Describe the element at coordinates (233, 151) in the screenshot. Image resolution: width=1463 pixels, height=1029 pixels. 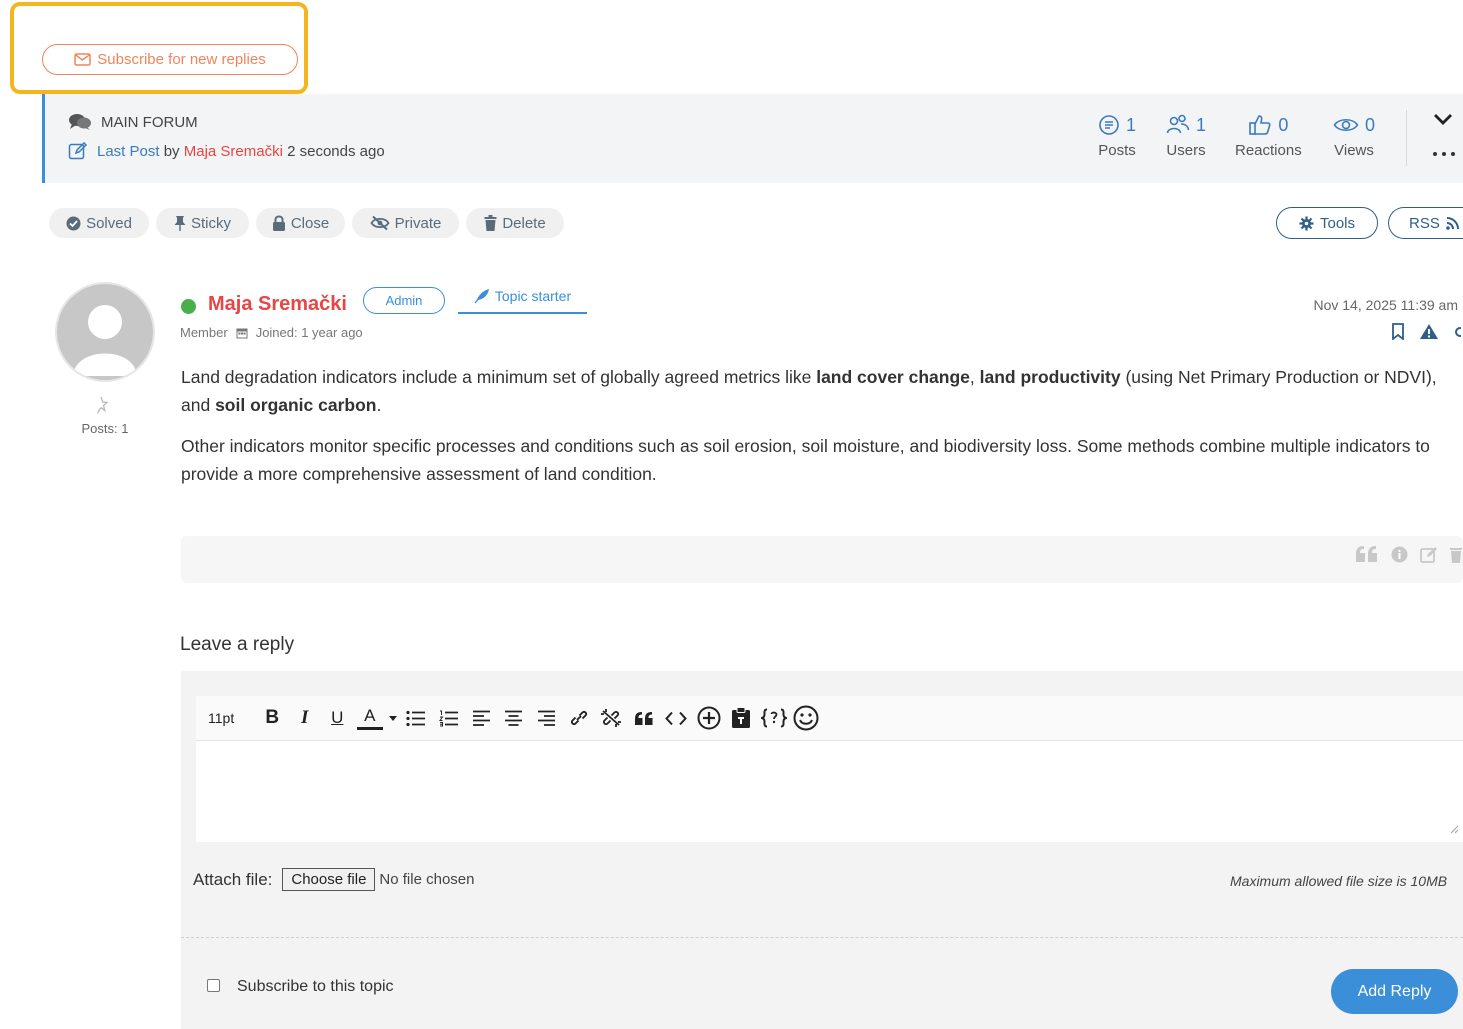
I see `last-post-author: Maja Sremački` at that location.